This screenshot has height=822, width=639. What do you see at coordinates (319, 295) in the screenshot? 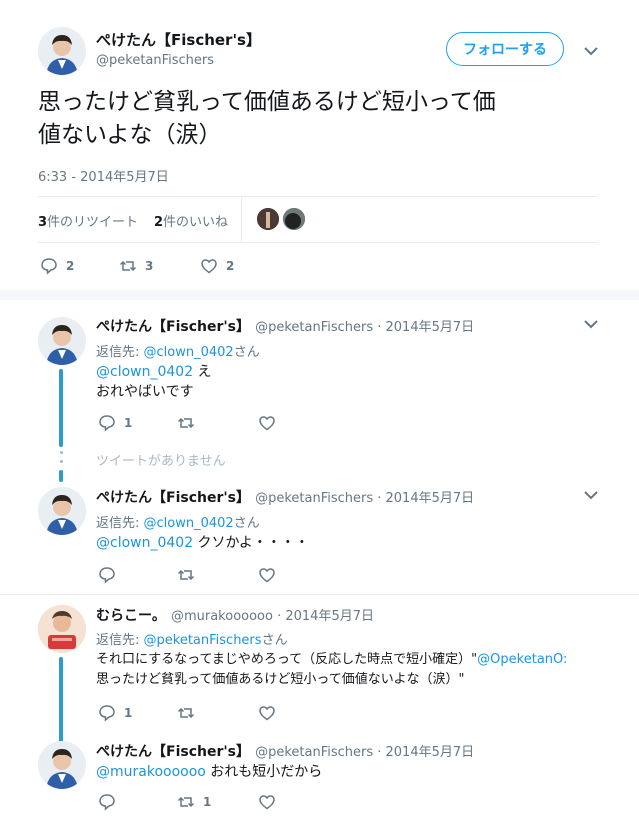
I see `section-gap` at bounding box center [319, 295].